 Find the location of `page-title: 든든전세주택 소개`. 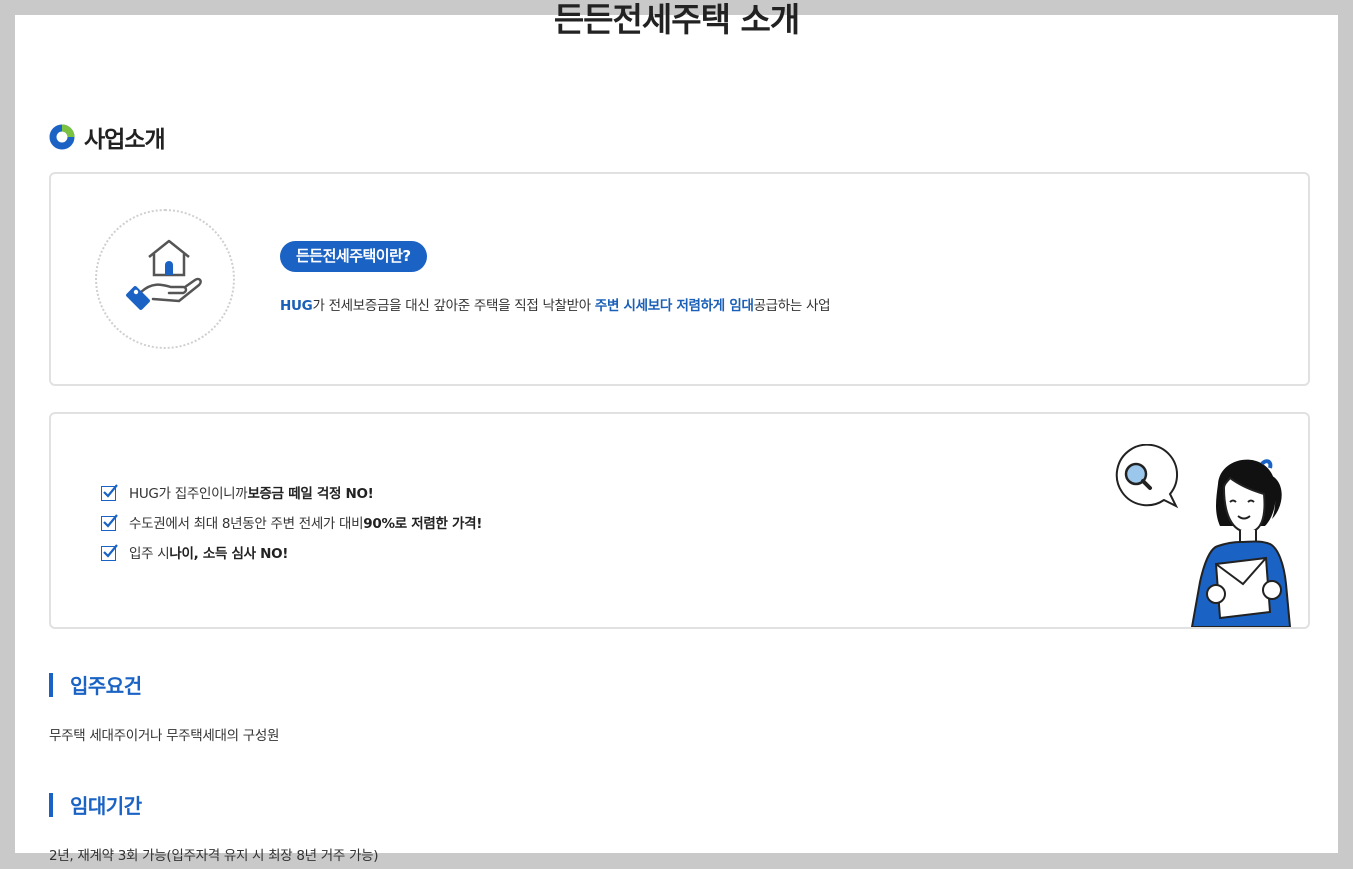

page-title: 든든전세주택 소개 is located at coordinates (676, 19).